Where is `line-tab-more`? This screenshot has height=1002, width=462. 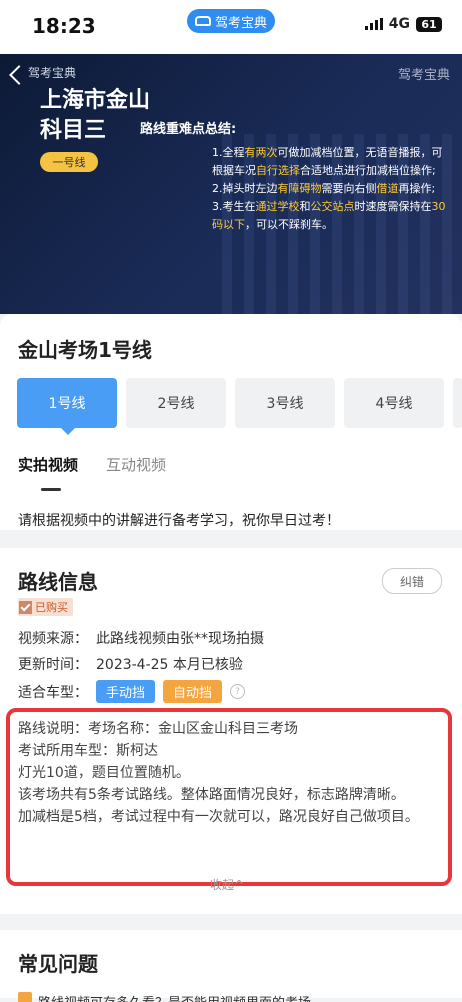
line-tab-more is located at coordinates (457, 403).